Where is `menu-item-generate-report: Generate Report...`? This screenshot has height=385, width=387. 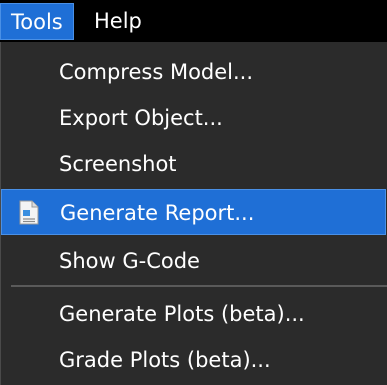 menu-item-generate-report: Generate Report... is located at coordinates (193, 212).